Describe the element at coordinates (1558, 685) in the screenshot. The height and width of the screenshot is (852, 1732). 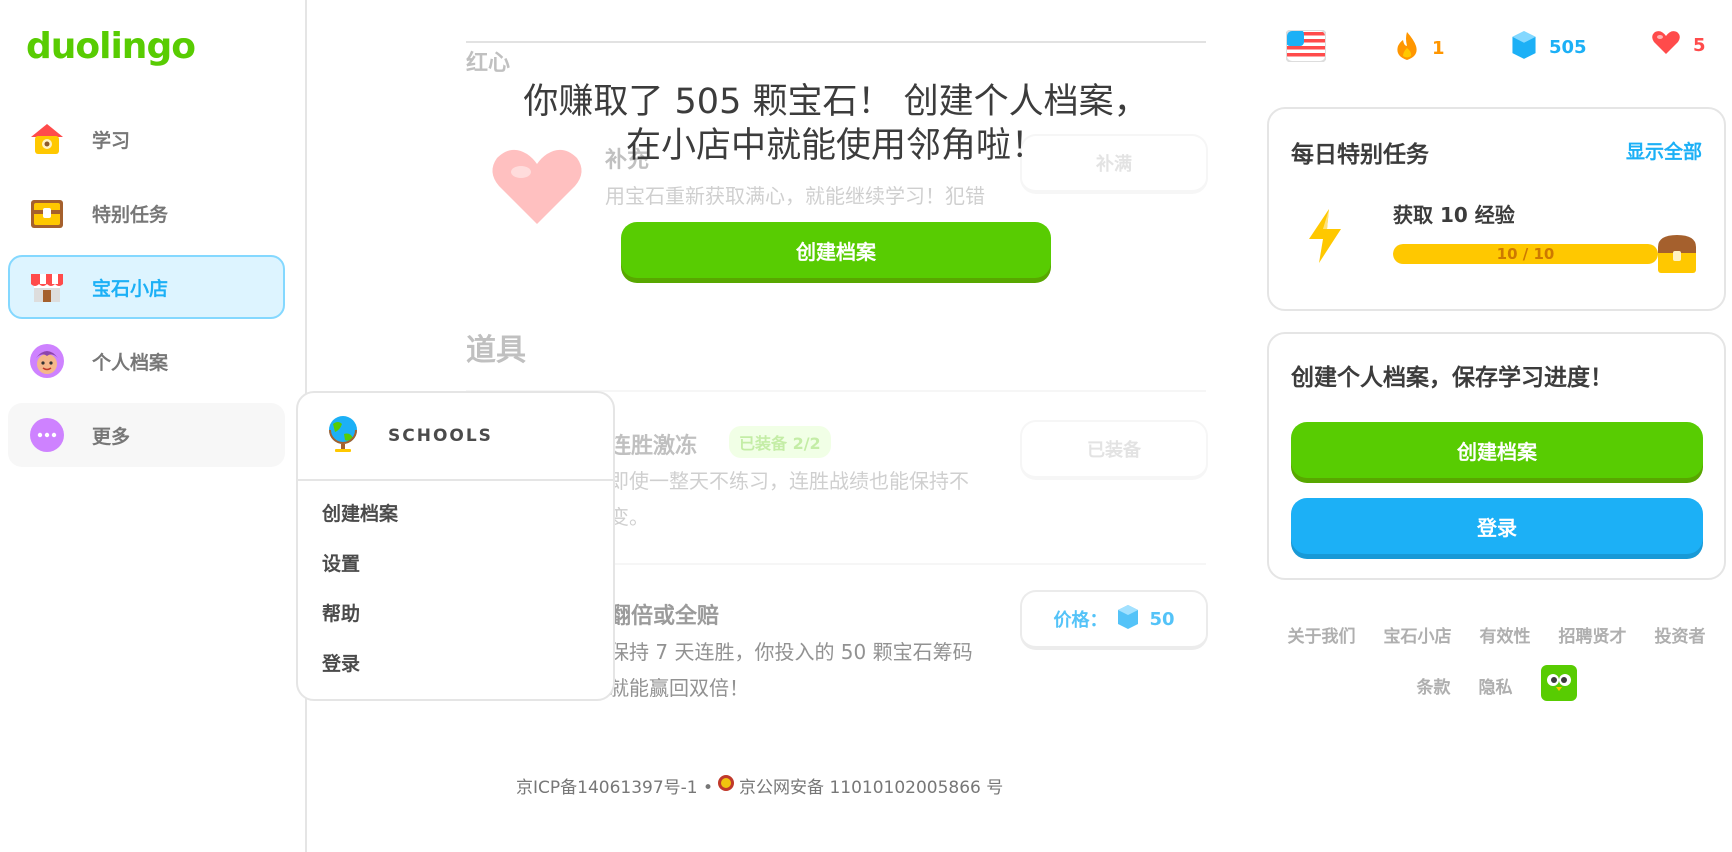
I see `duo-owl-icon` at that location.